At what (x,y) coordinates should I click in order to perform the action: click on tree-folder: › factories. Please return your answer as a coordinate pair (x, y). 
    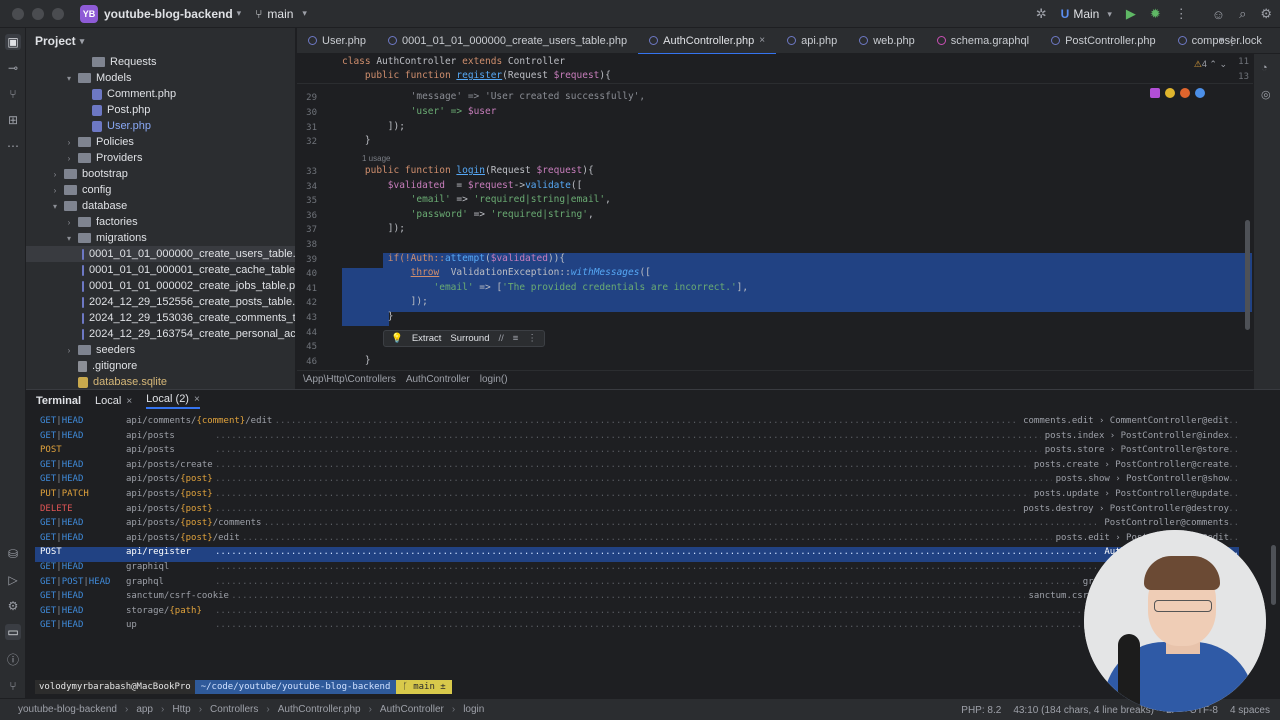
    Looking at the image, I should click on (160, 222).